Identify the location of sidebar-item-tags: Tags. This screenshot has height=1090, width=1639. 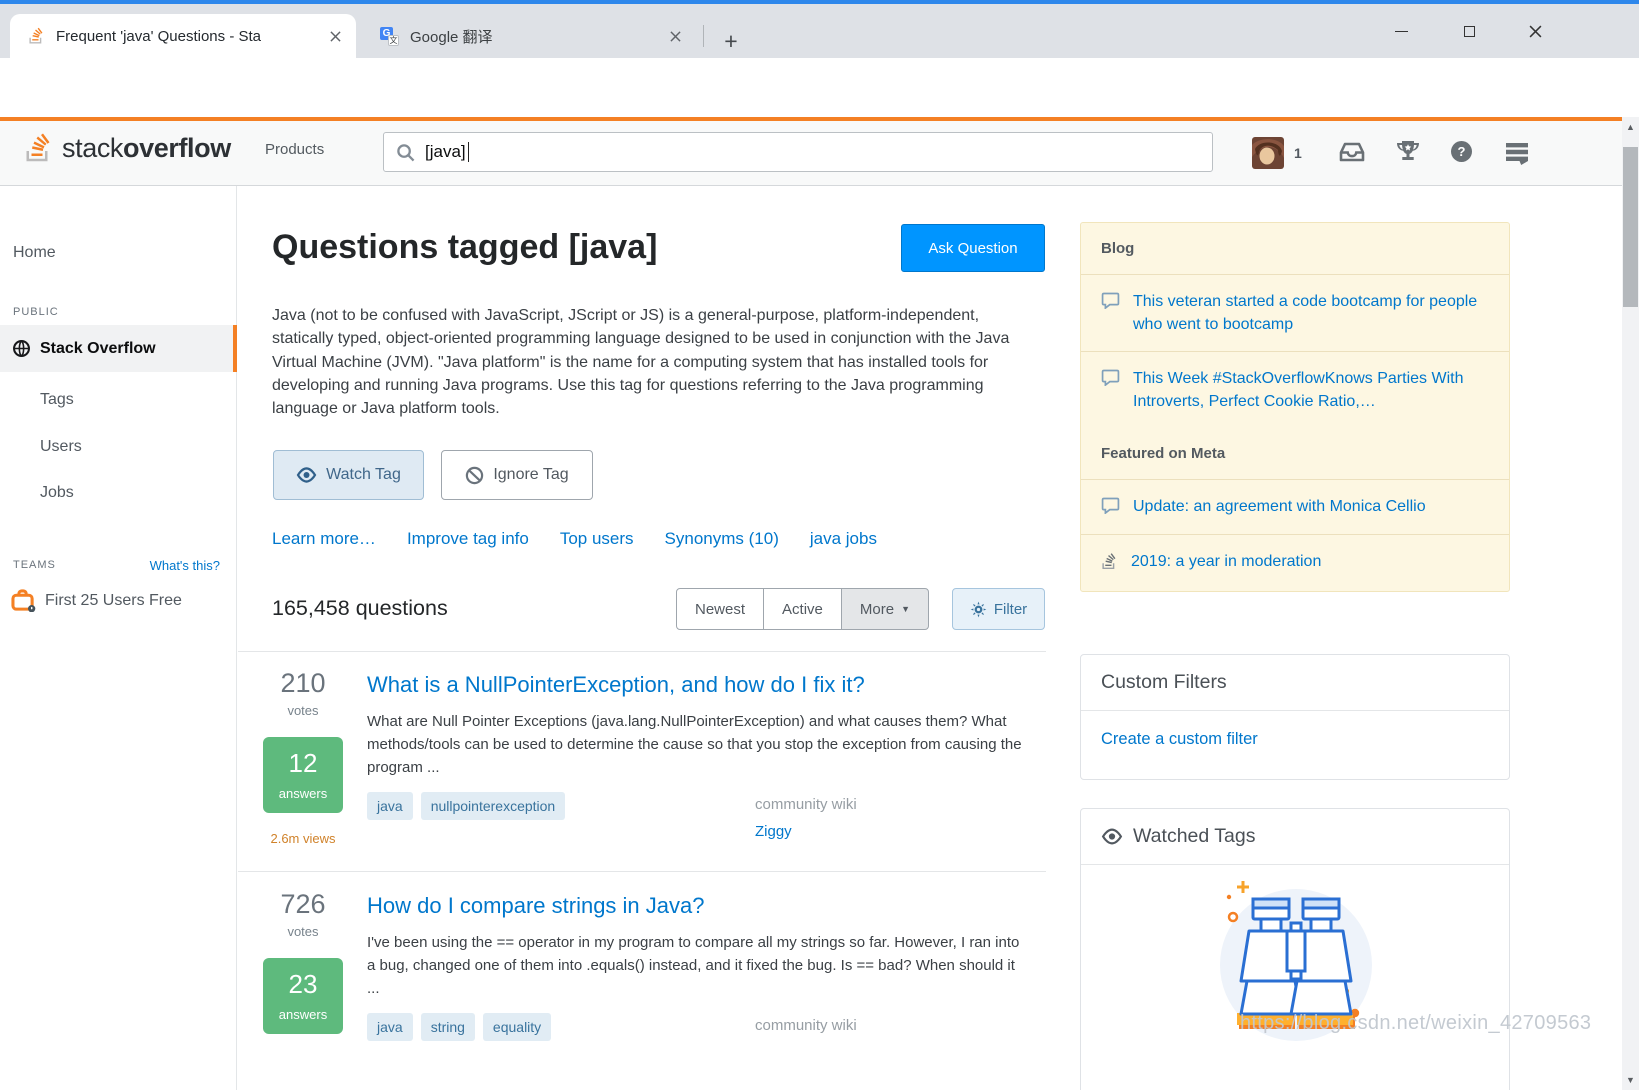
(57, 400).